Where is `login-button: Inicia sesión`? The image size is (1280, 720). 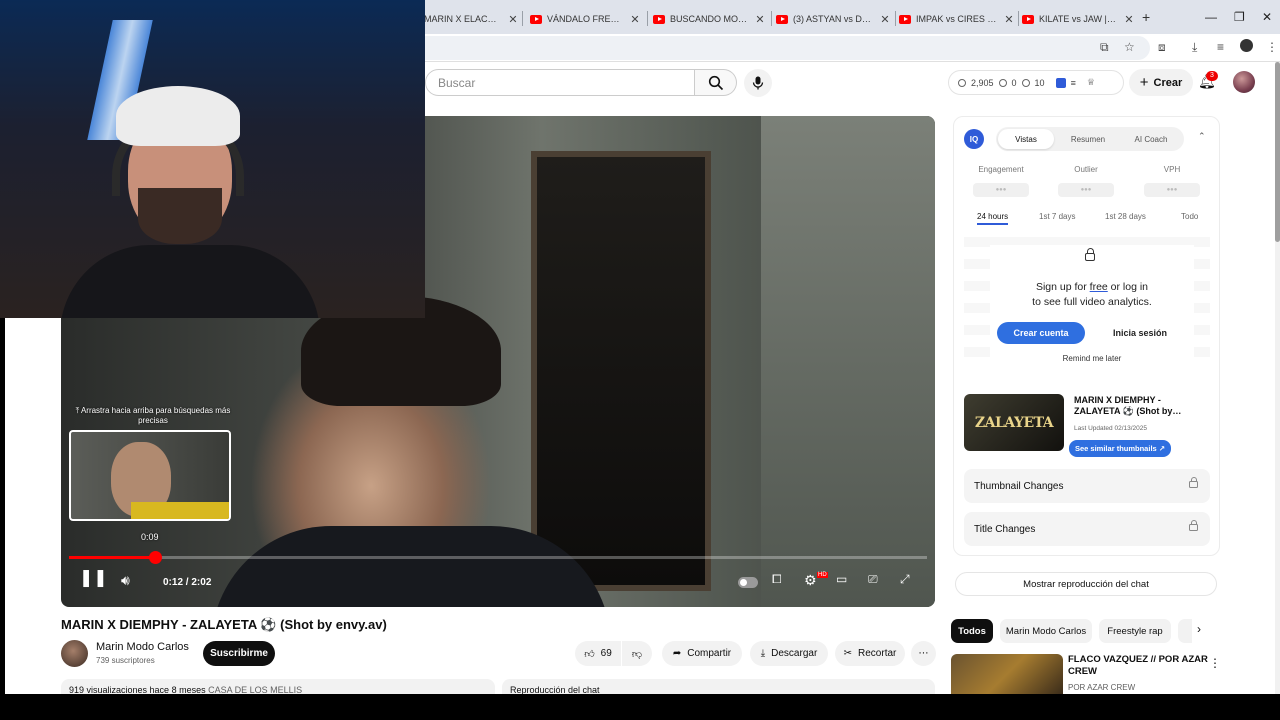
login-button: Inicia sesión is located at coordinates (1140, 333).